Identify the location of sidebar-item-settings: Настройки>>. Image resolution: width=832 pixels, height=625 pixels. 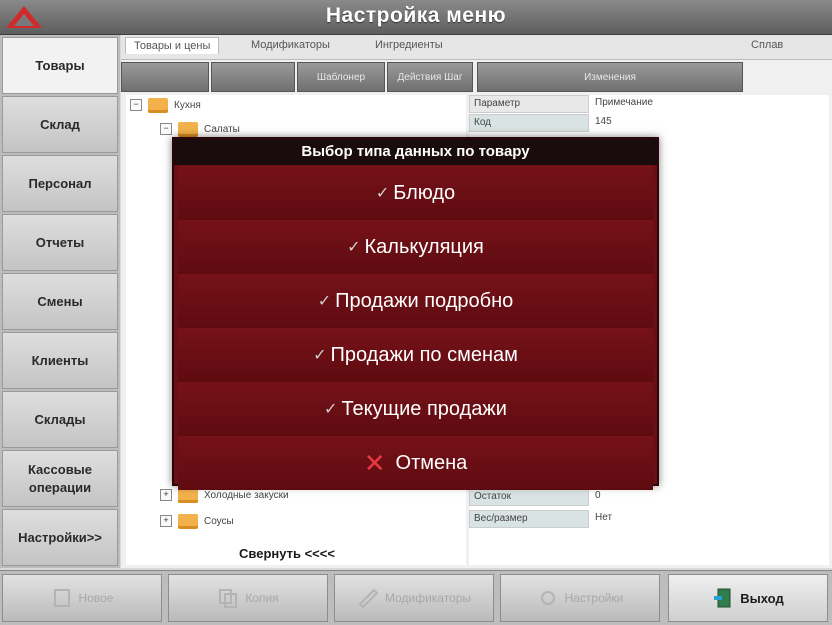
(60, 537).